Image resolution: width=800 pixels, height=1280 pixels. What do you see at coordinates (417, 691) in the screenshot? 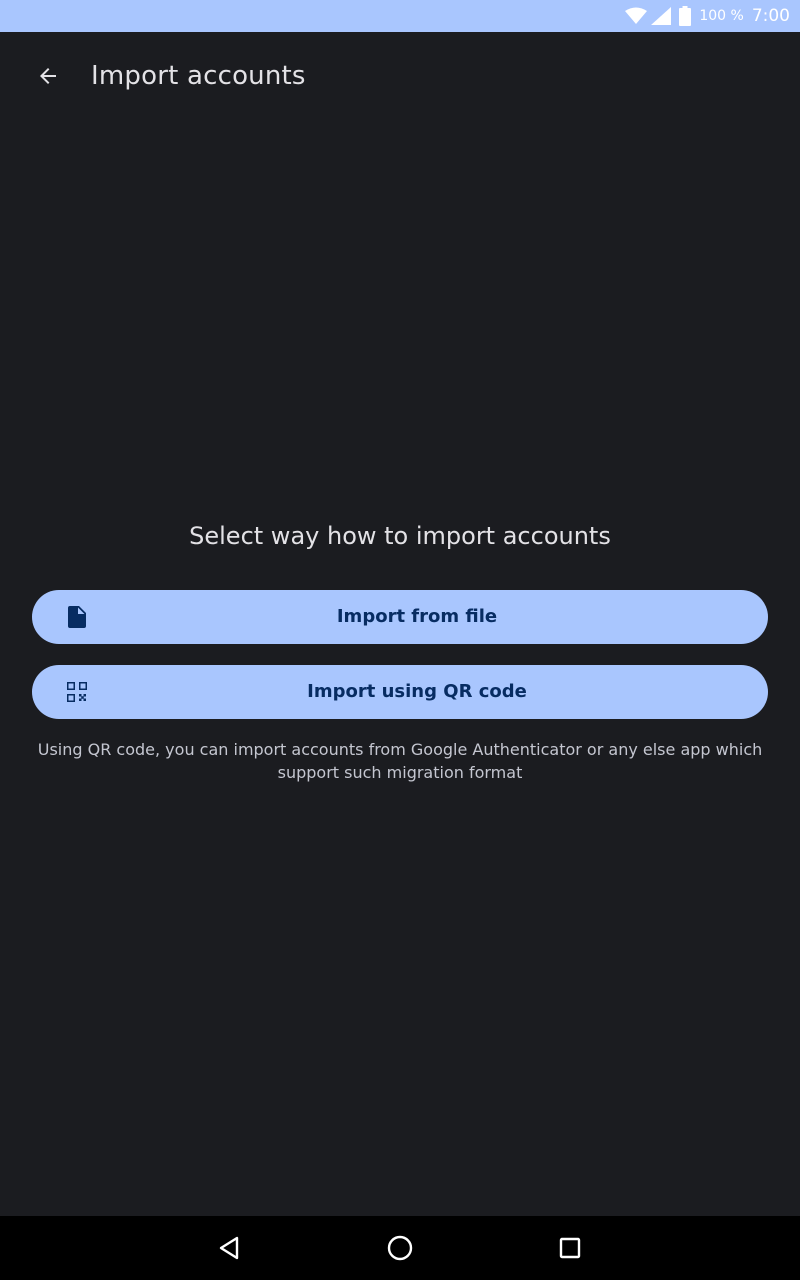
I see `import-qr-code-label: Import using QR code` at bounding box center [417, 691].